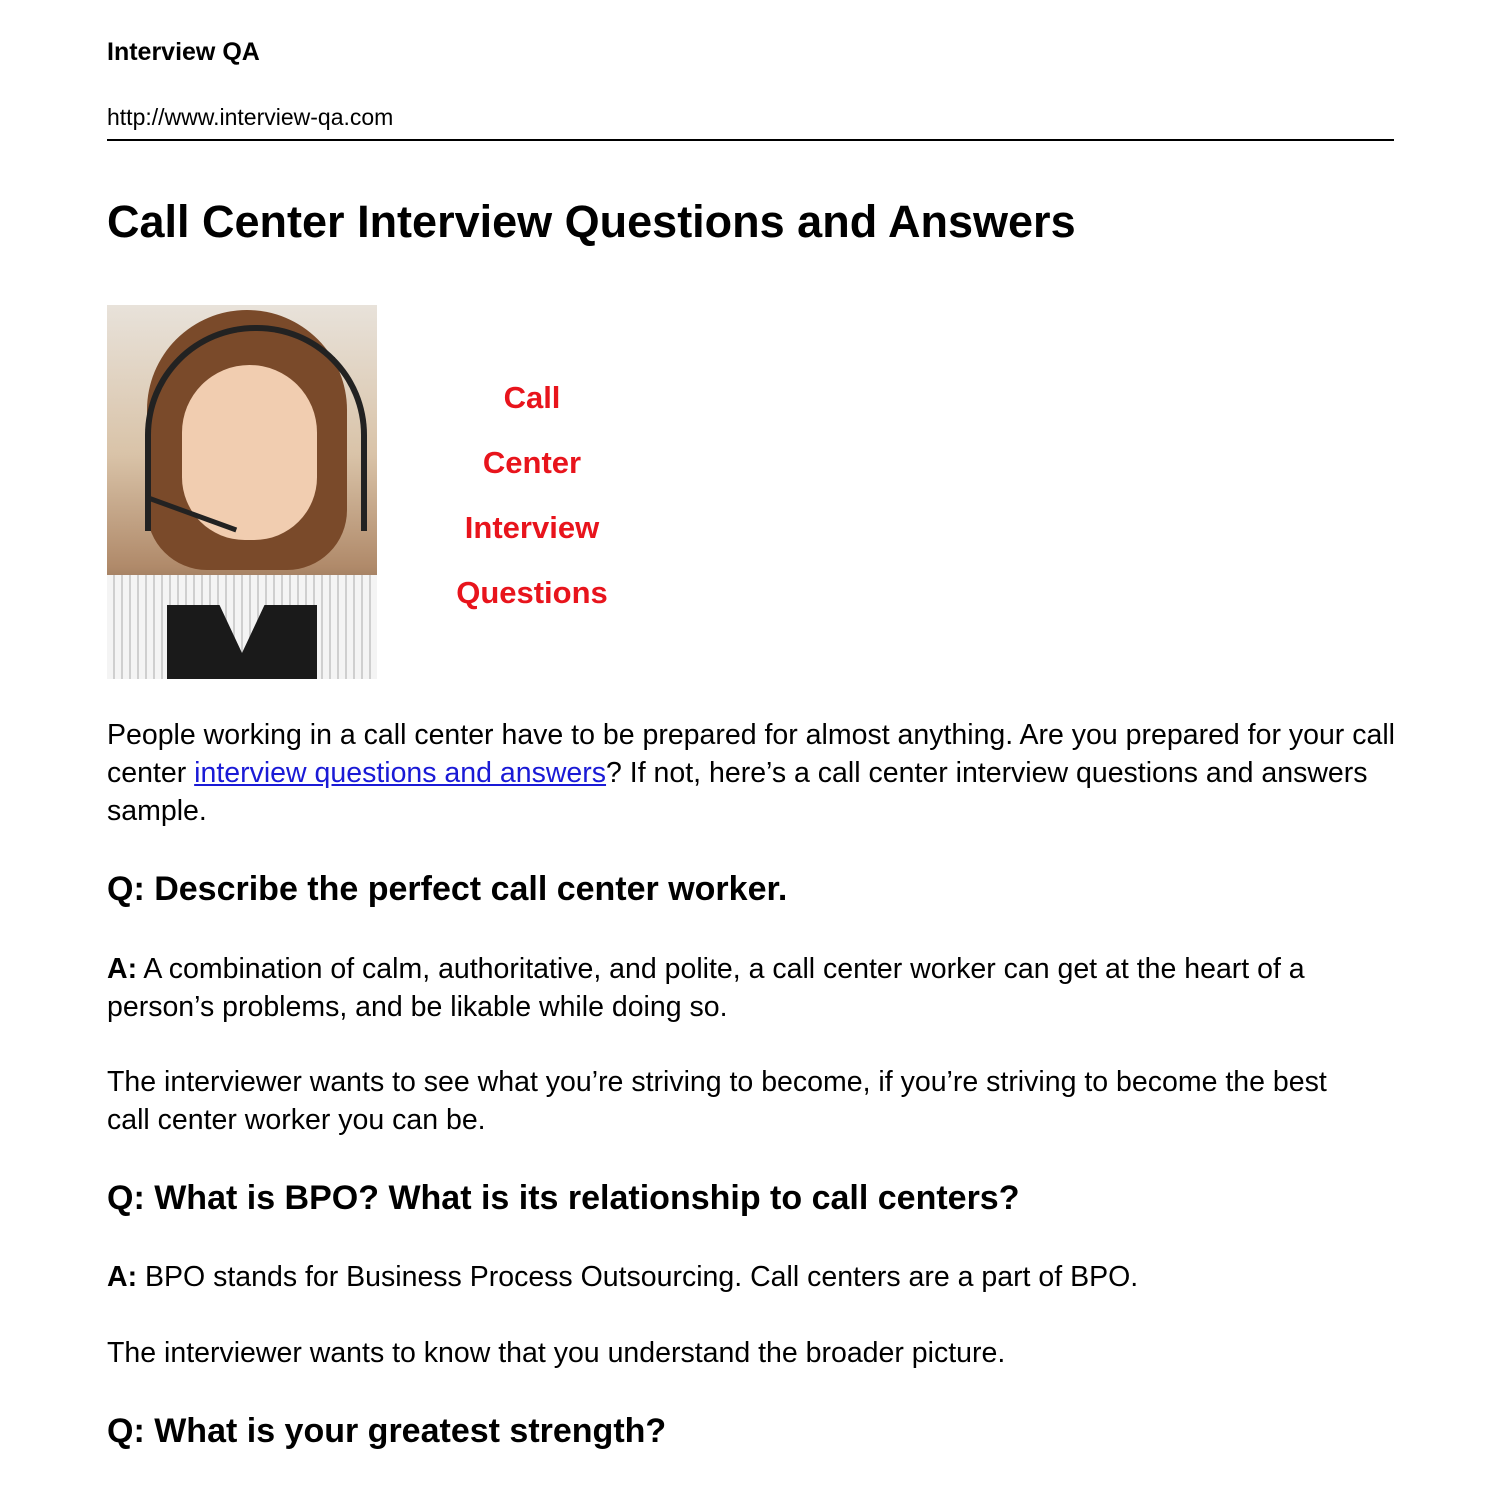 The width and height of the screenshot is (1500, 1500). Describe the element at coordinates (256, 428) in the screenshot. I see `headset-icon` at that location.